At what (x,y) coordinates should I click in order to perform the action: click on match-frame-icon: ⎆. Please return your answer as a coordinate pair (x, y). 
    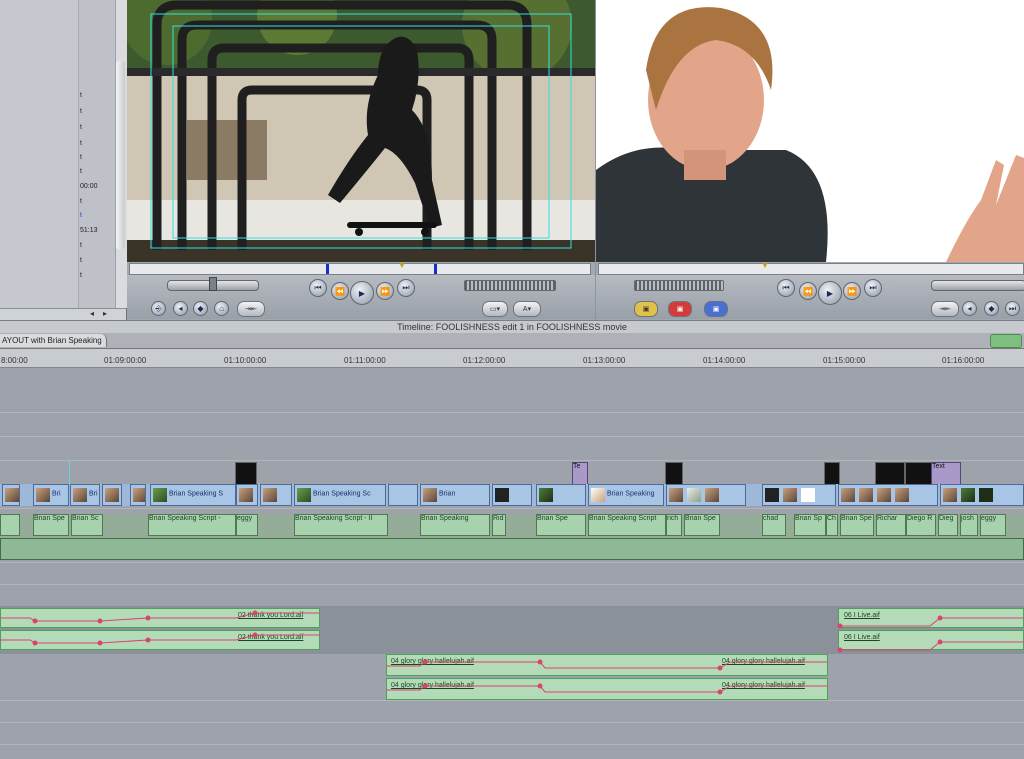
    Looking at the image, I should click on (158, 308).